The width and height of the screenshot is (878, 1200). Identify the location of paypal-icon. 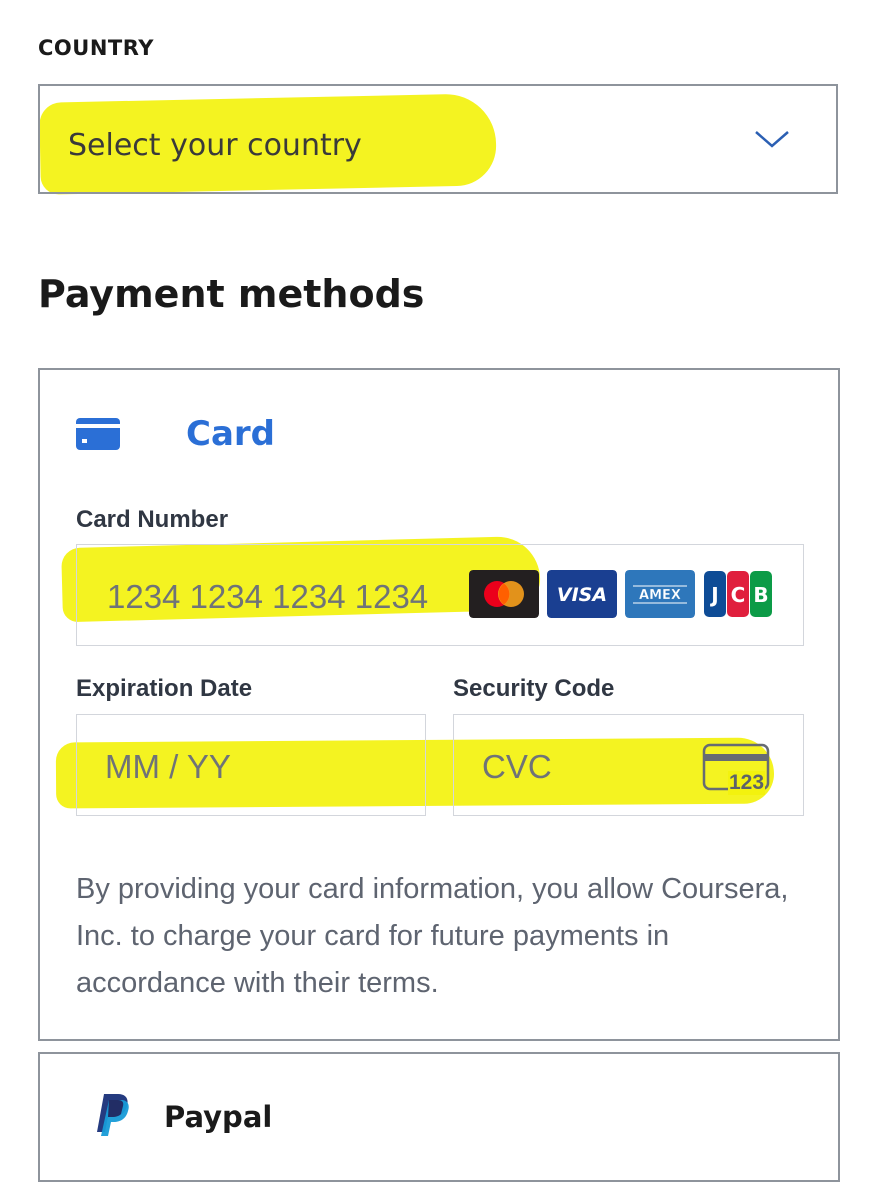
(113, 1115).